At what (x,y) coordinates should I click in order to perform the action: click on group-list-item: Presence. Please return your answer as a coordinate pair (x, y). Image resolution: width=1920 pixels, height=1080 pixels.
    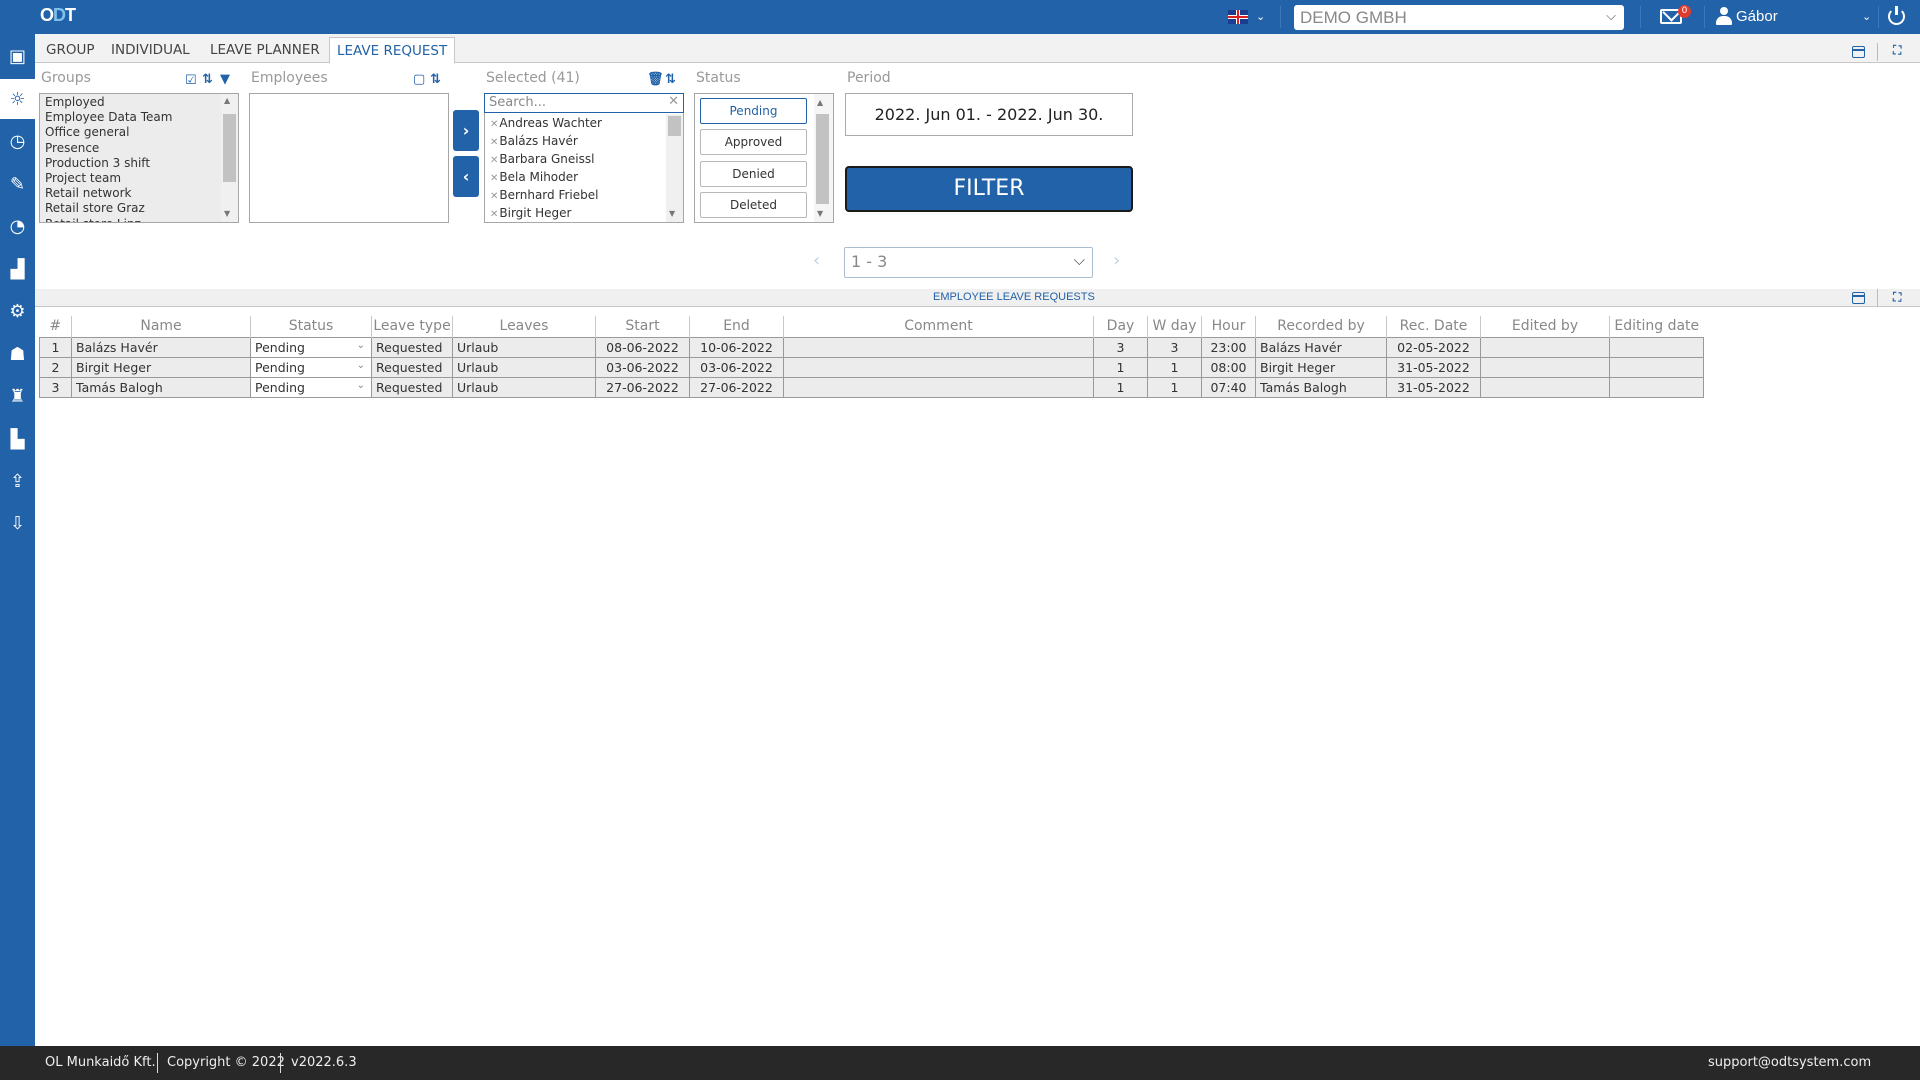
    Looking at the image, I should click on (139, 148).